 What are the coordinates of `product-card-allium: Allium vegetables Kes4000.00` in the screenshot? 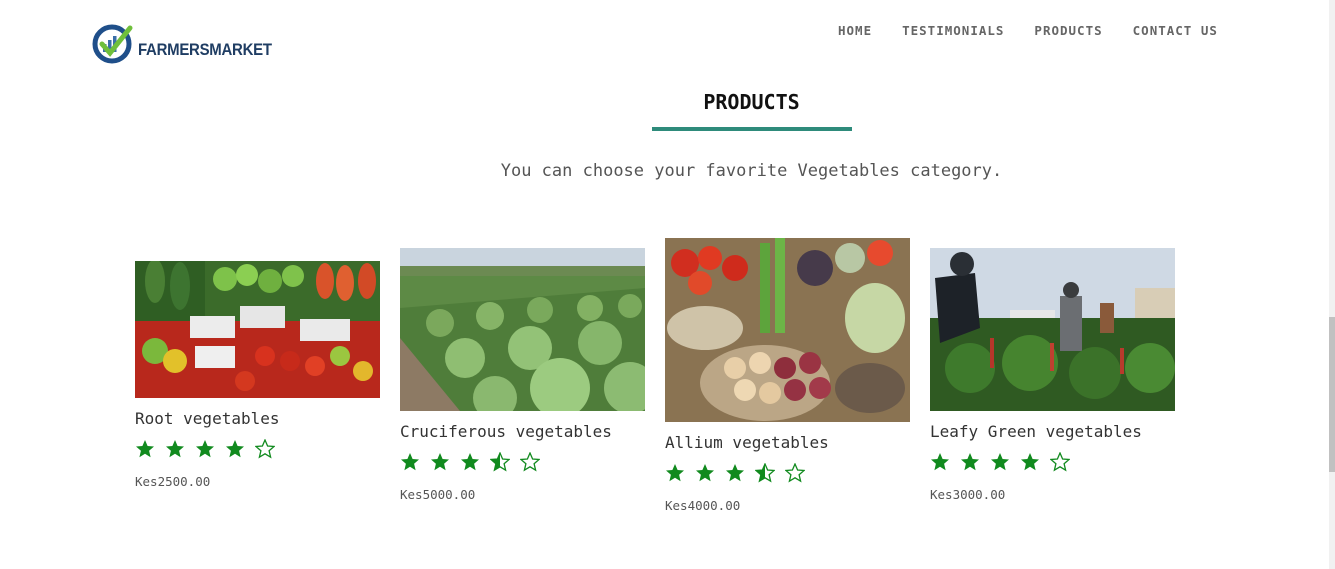 It's located at (787, 375).